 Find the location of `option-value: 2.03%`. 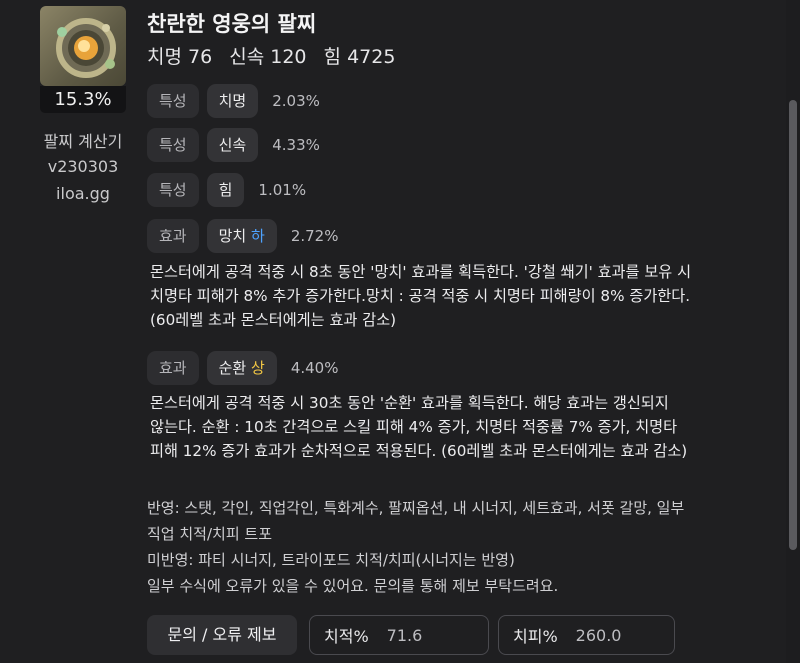

option-value: 2.03% is located at coordinates (296, 101).